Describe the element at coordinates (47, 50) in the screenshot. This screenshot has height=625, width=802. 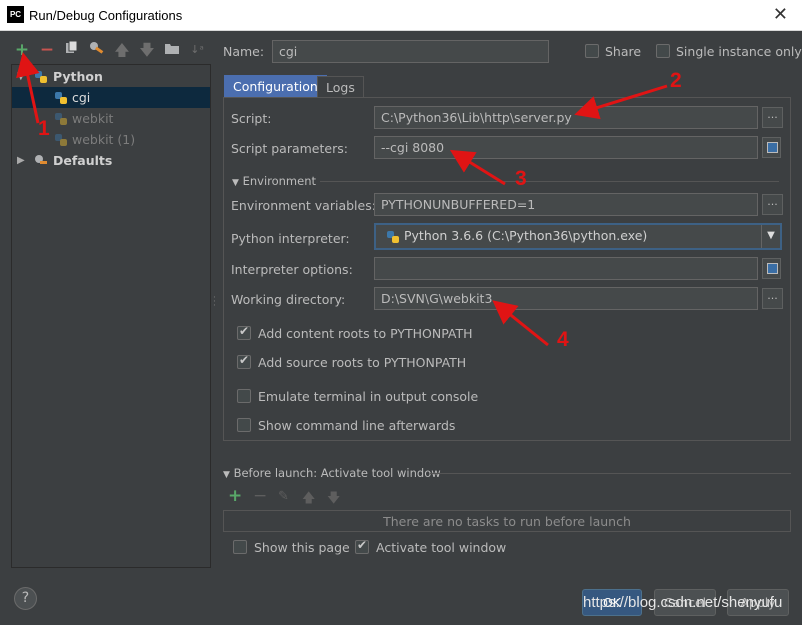
I see `remove-icon: −` at that location.